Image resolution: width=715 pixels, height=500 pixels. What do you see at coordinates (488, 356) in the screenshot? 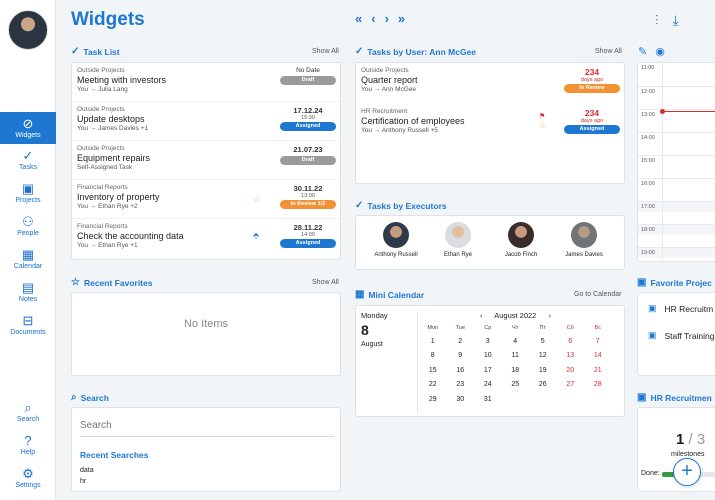
I see `calendar-day: 10` at bounding box center [488, 356].